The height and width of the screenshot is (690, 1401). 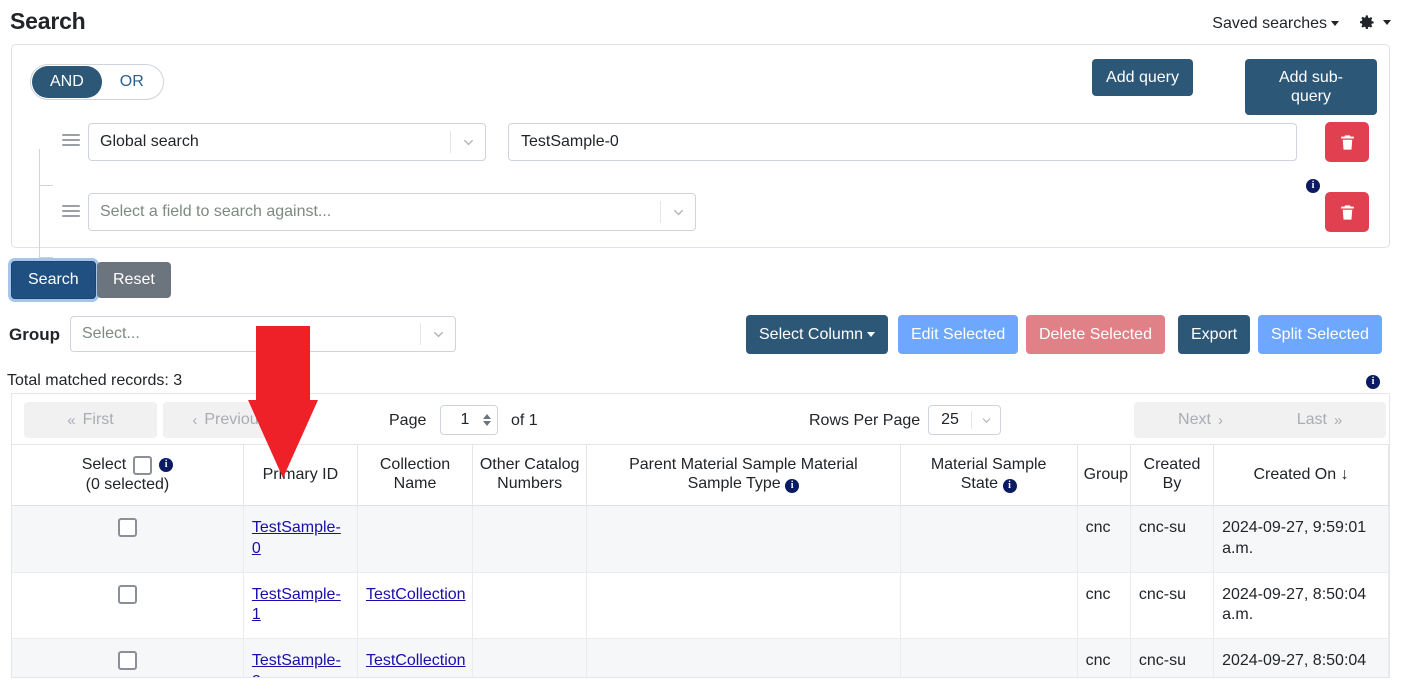 I want to click on results-info-icon: i, so click(x=1373, y=382).